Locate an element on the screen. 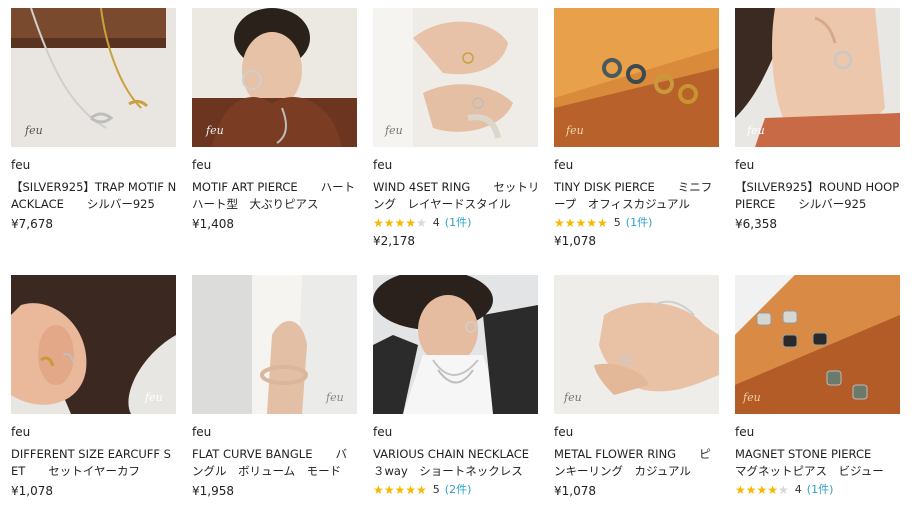 The image size is (918, 512). review-count-link: (2件) is located at coordinates (458, 490).